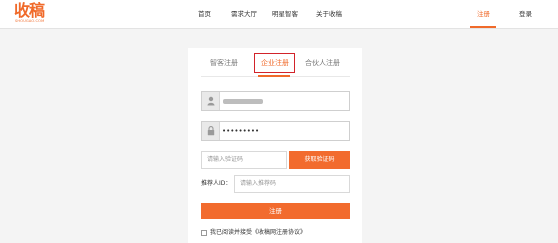  What do you see at coordinates (241, 131) in the screenshot?
I see `password-value: •••••••••` at bounding box center [241, 131].